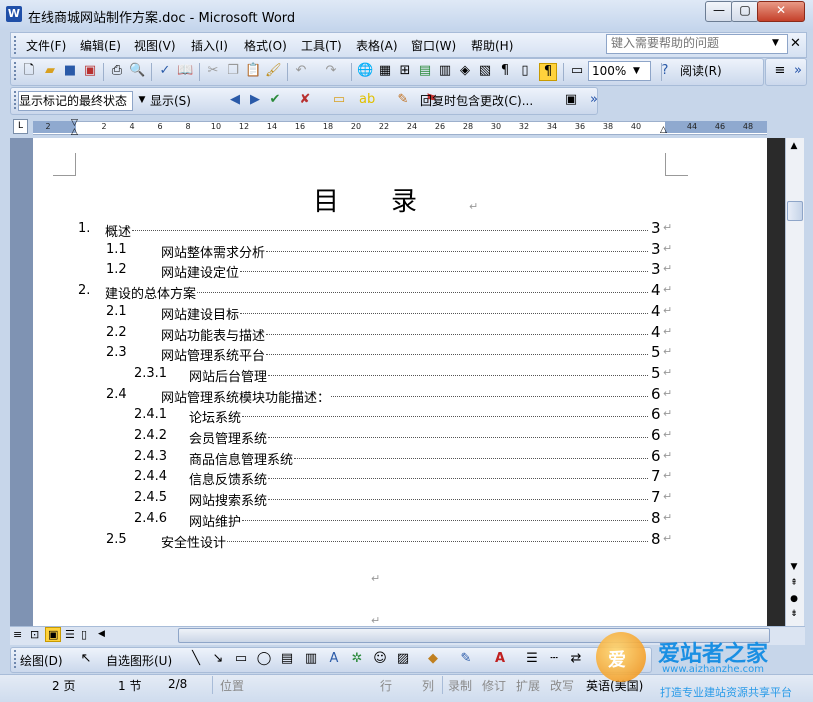 This screenshot has height=702, width=813. Describe the element at coordinates (466, 659) in the screenshot. I see `line-color-icon: ✎` at that location.